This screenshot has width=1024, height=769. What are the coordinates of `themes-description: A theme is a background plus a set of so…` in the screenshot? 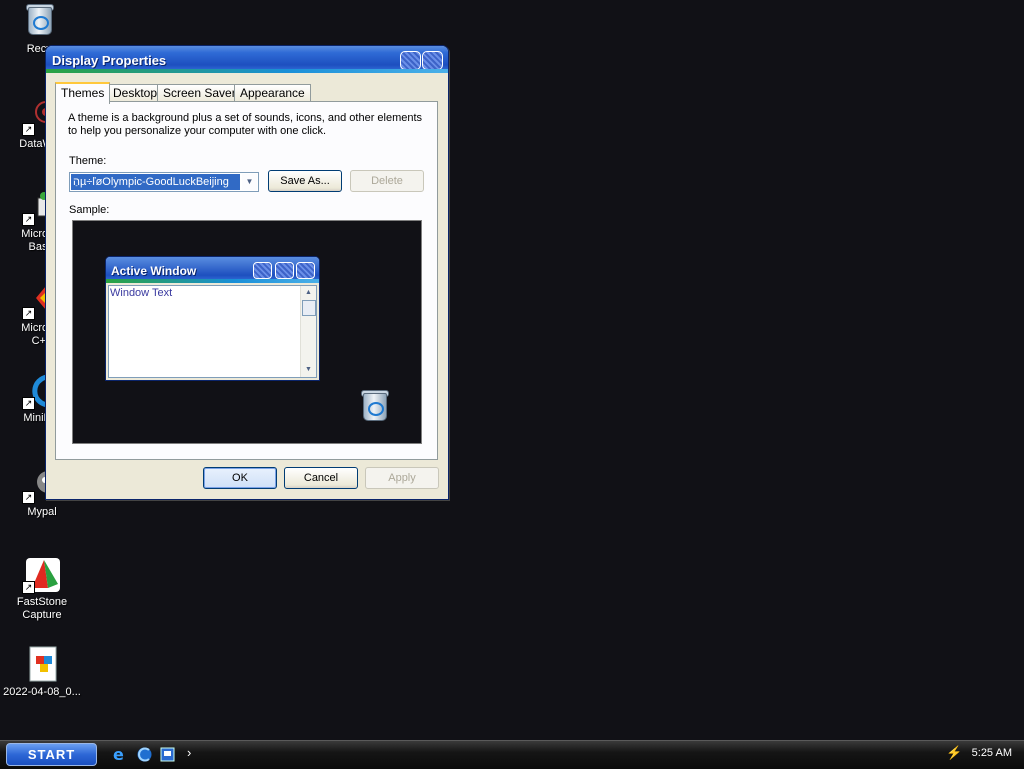 It's located at (245, 124).